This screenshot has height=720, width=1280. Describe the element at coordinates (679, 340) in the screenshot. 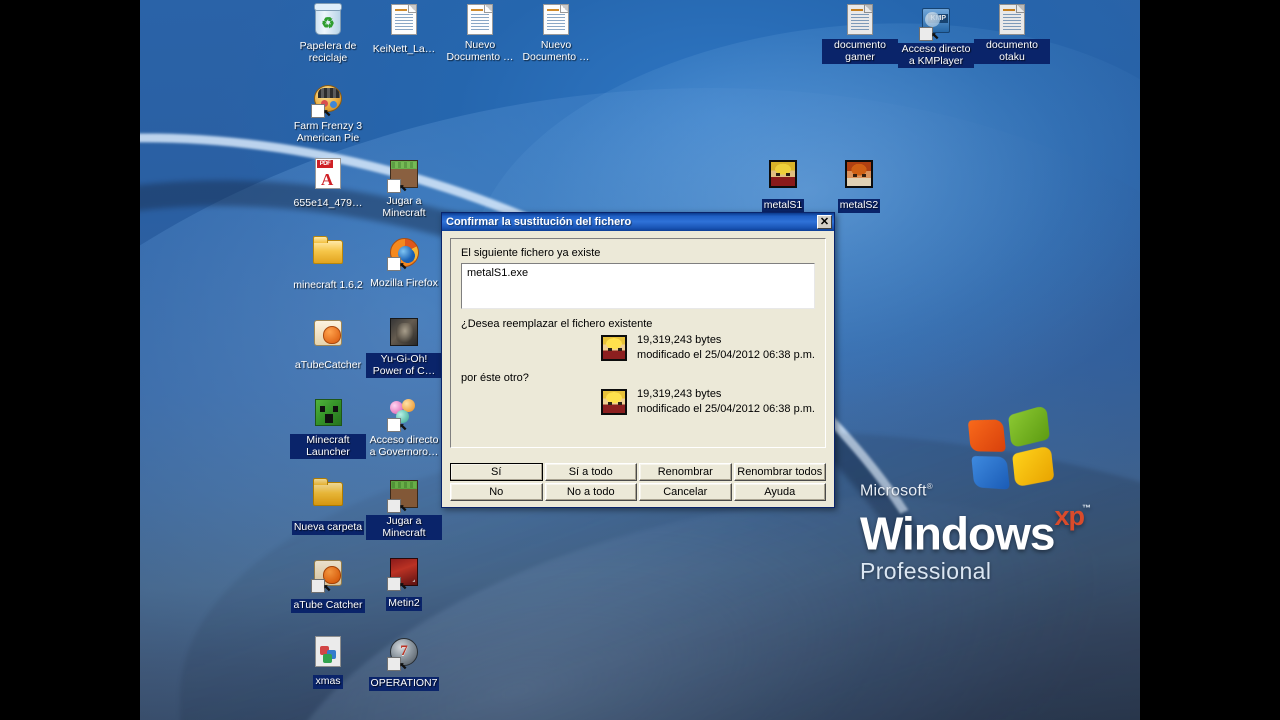

I see `existing-file-size: 19,319,243 bytes` at that location.